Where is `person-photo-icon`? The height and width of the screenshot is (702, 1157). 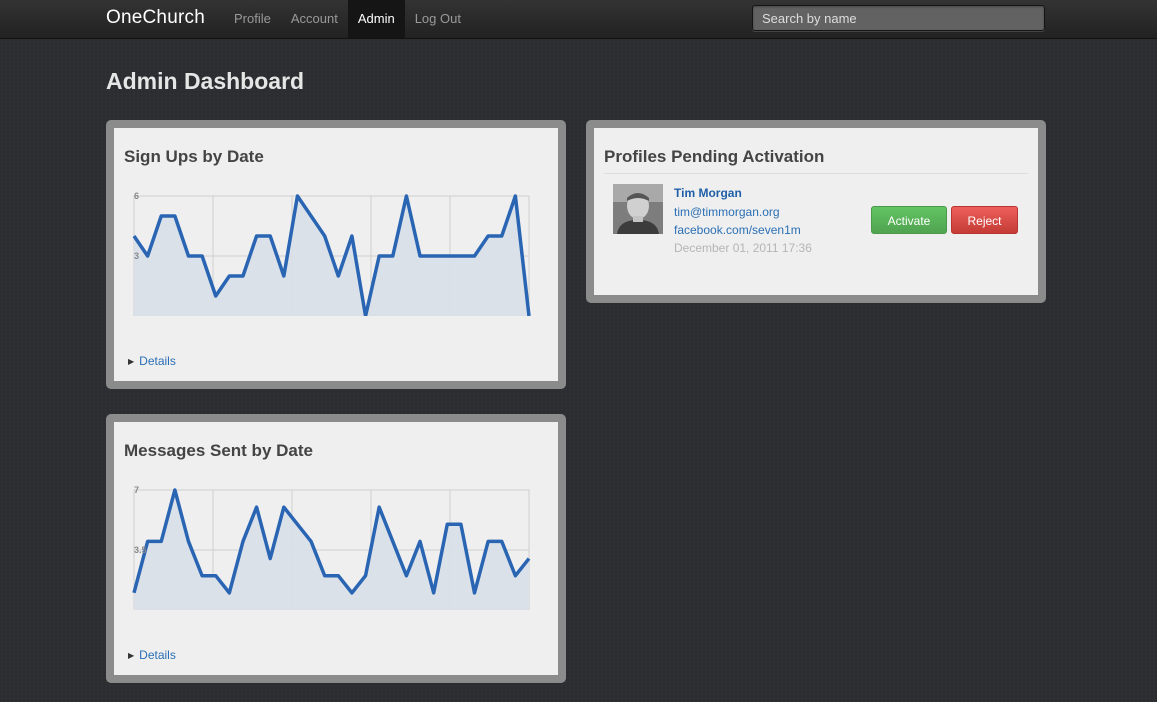 person-photo-icon is located at coordinates (638, 209).